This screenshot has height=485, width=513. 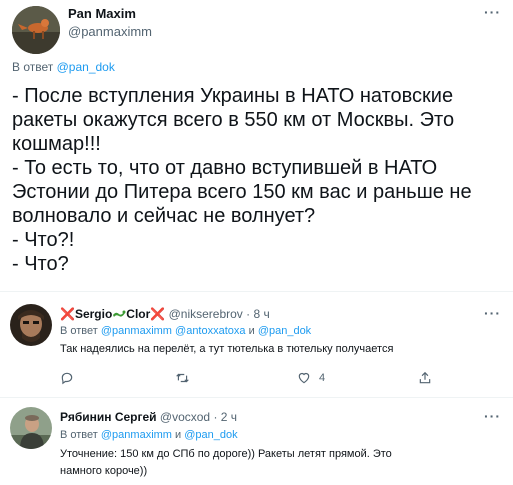 What do you see at coordinates (119, 316) in the screenshot?
I see `lizard-icon` at bounding box center [119, 316].